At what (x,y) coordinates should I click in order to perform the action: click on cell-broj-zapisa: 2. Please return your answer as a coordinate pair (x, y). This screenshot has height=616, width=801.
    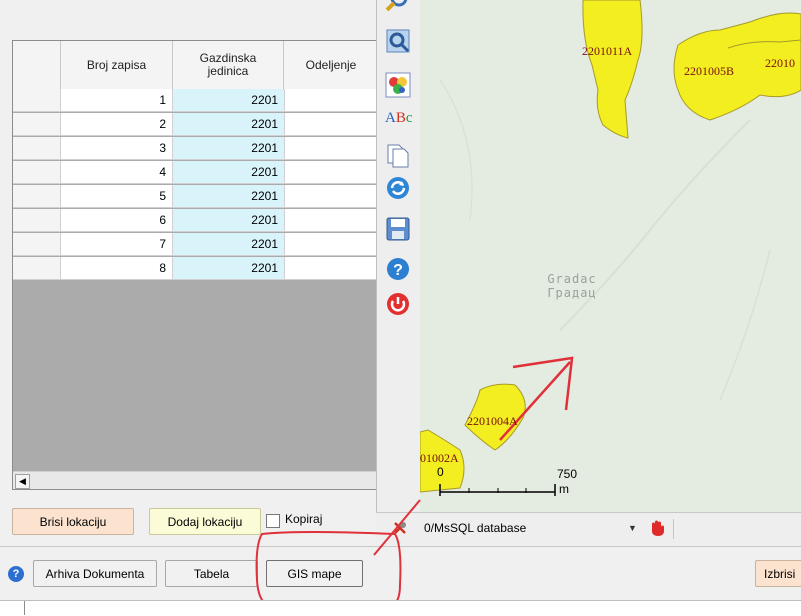
    Looking at the image, I should click on (117, 124).